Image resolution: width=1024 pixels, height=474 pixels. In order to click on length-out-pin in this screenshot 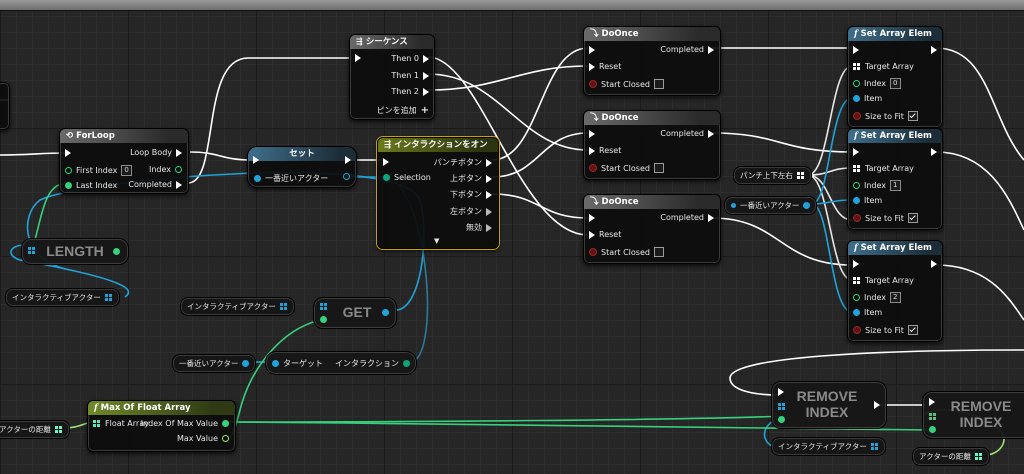, I will do `click(116, 251)`.